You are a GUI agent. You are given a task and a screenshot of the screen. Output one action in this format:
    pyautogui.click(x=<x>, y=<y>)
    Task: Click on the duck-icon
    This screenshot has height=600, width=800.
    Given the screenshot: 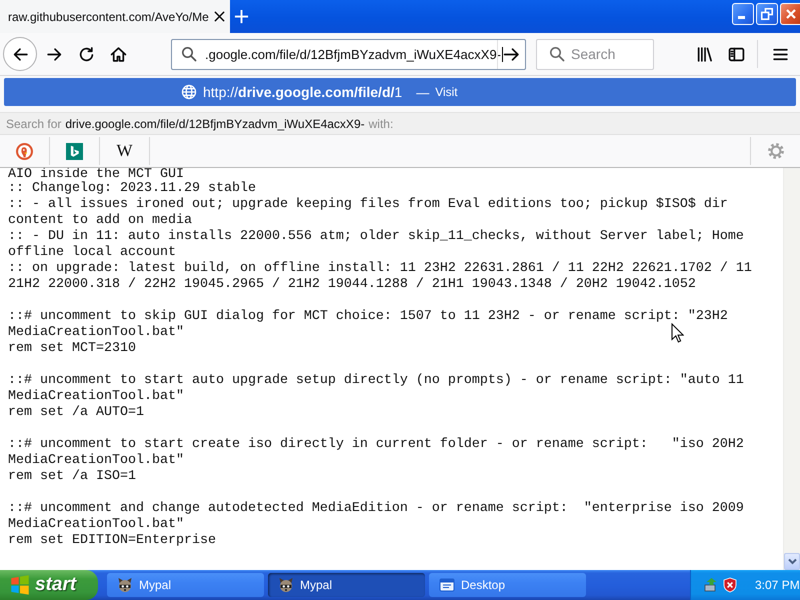 What is the action you would take?
    pyautogui.click(x=24, y=151)
    